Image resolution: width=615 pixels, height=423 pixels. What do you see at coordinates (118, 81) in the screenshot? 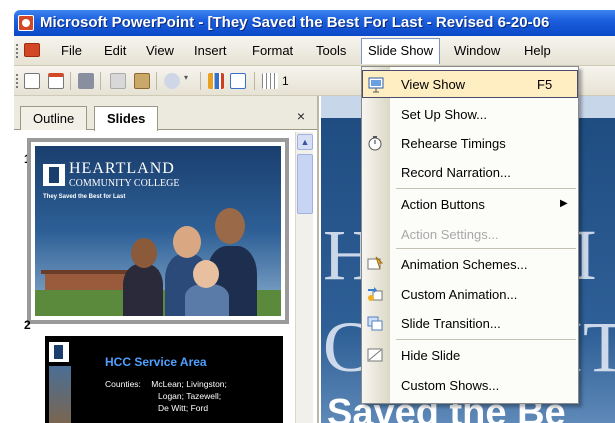
I see `copy-icon` at bounding box center [118, 81].